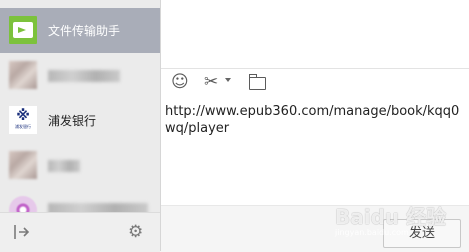  What do you see at coordinates (23, 126) in the screenshot?
I see `bank-logo-text: 浦发银行` at bounding box center [23, 126].